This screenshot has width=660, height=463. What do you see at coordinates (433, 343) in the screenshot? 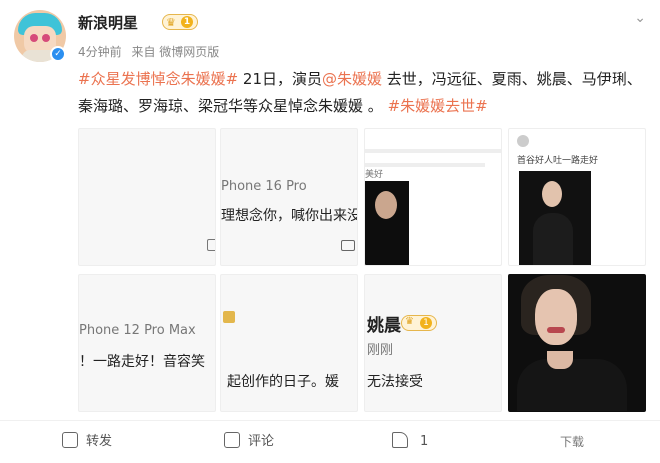
I see `image-thumbnail: 姚晨 ♛ 1 刚刚 无法接受` at bounding box center [433, 343].